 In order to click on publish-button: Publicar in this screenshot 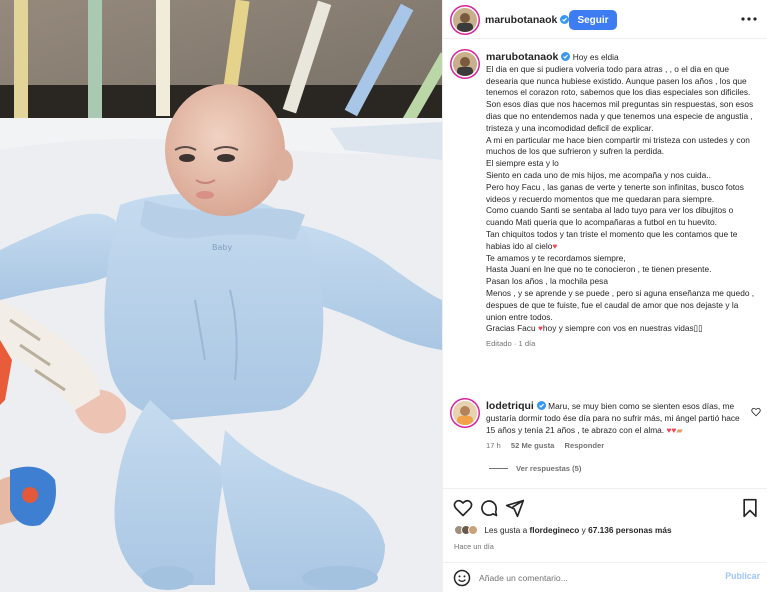, I will do `click(742, 576)`.